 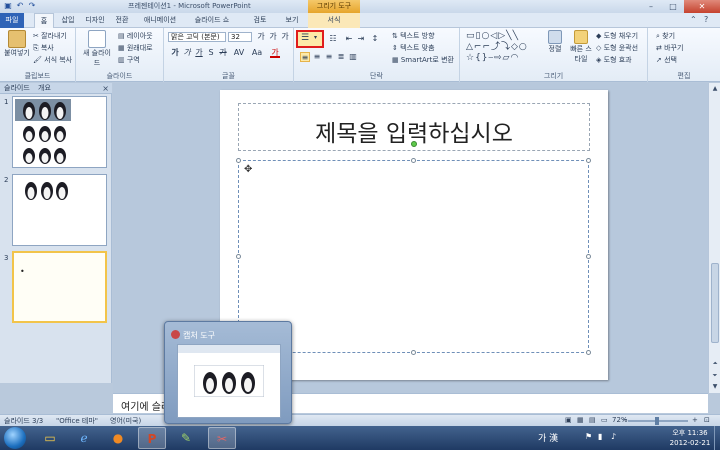 What do you see at coordinates (693, 19) in the screenshot?
I see `minimize-ribbon-icon: ⌃` at bounding box center [693, 19].